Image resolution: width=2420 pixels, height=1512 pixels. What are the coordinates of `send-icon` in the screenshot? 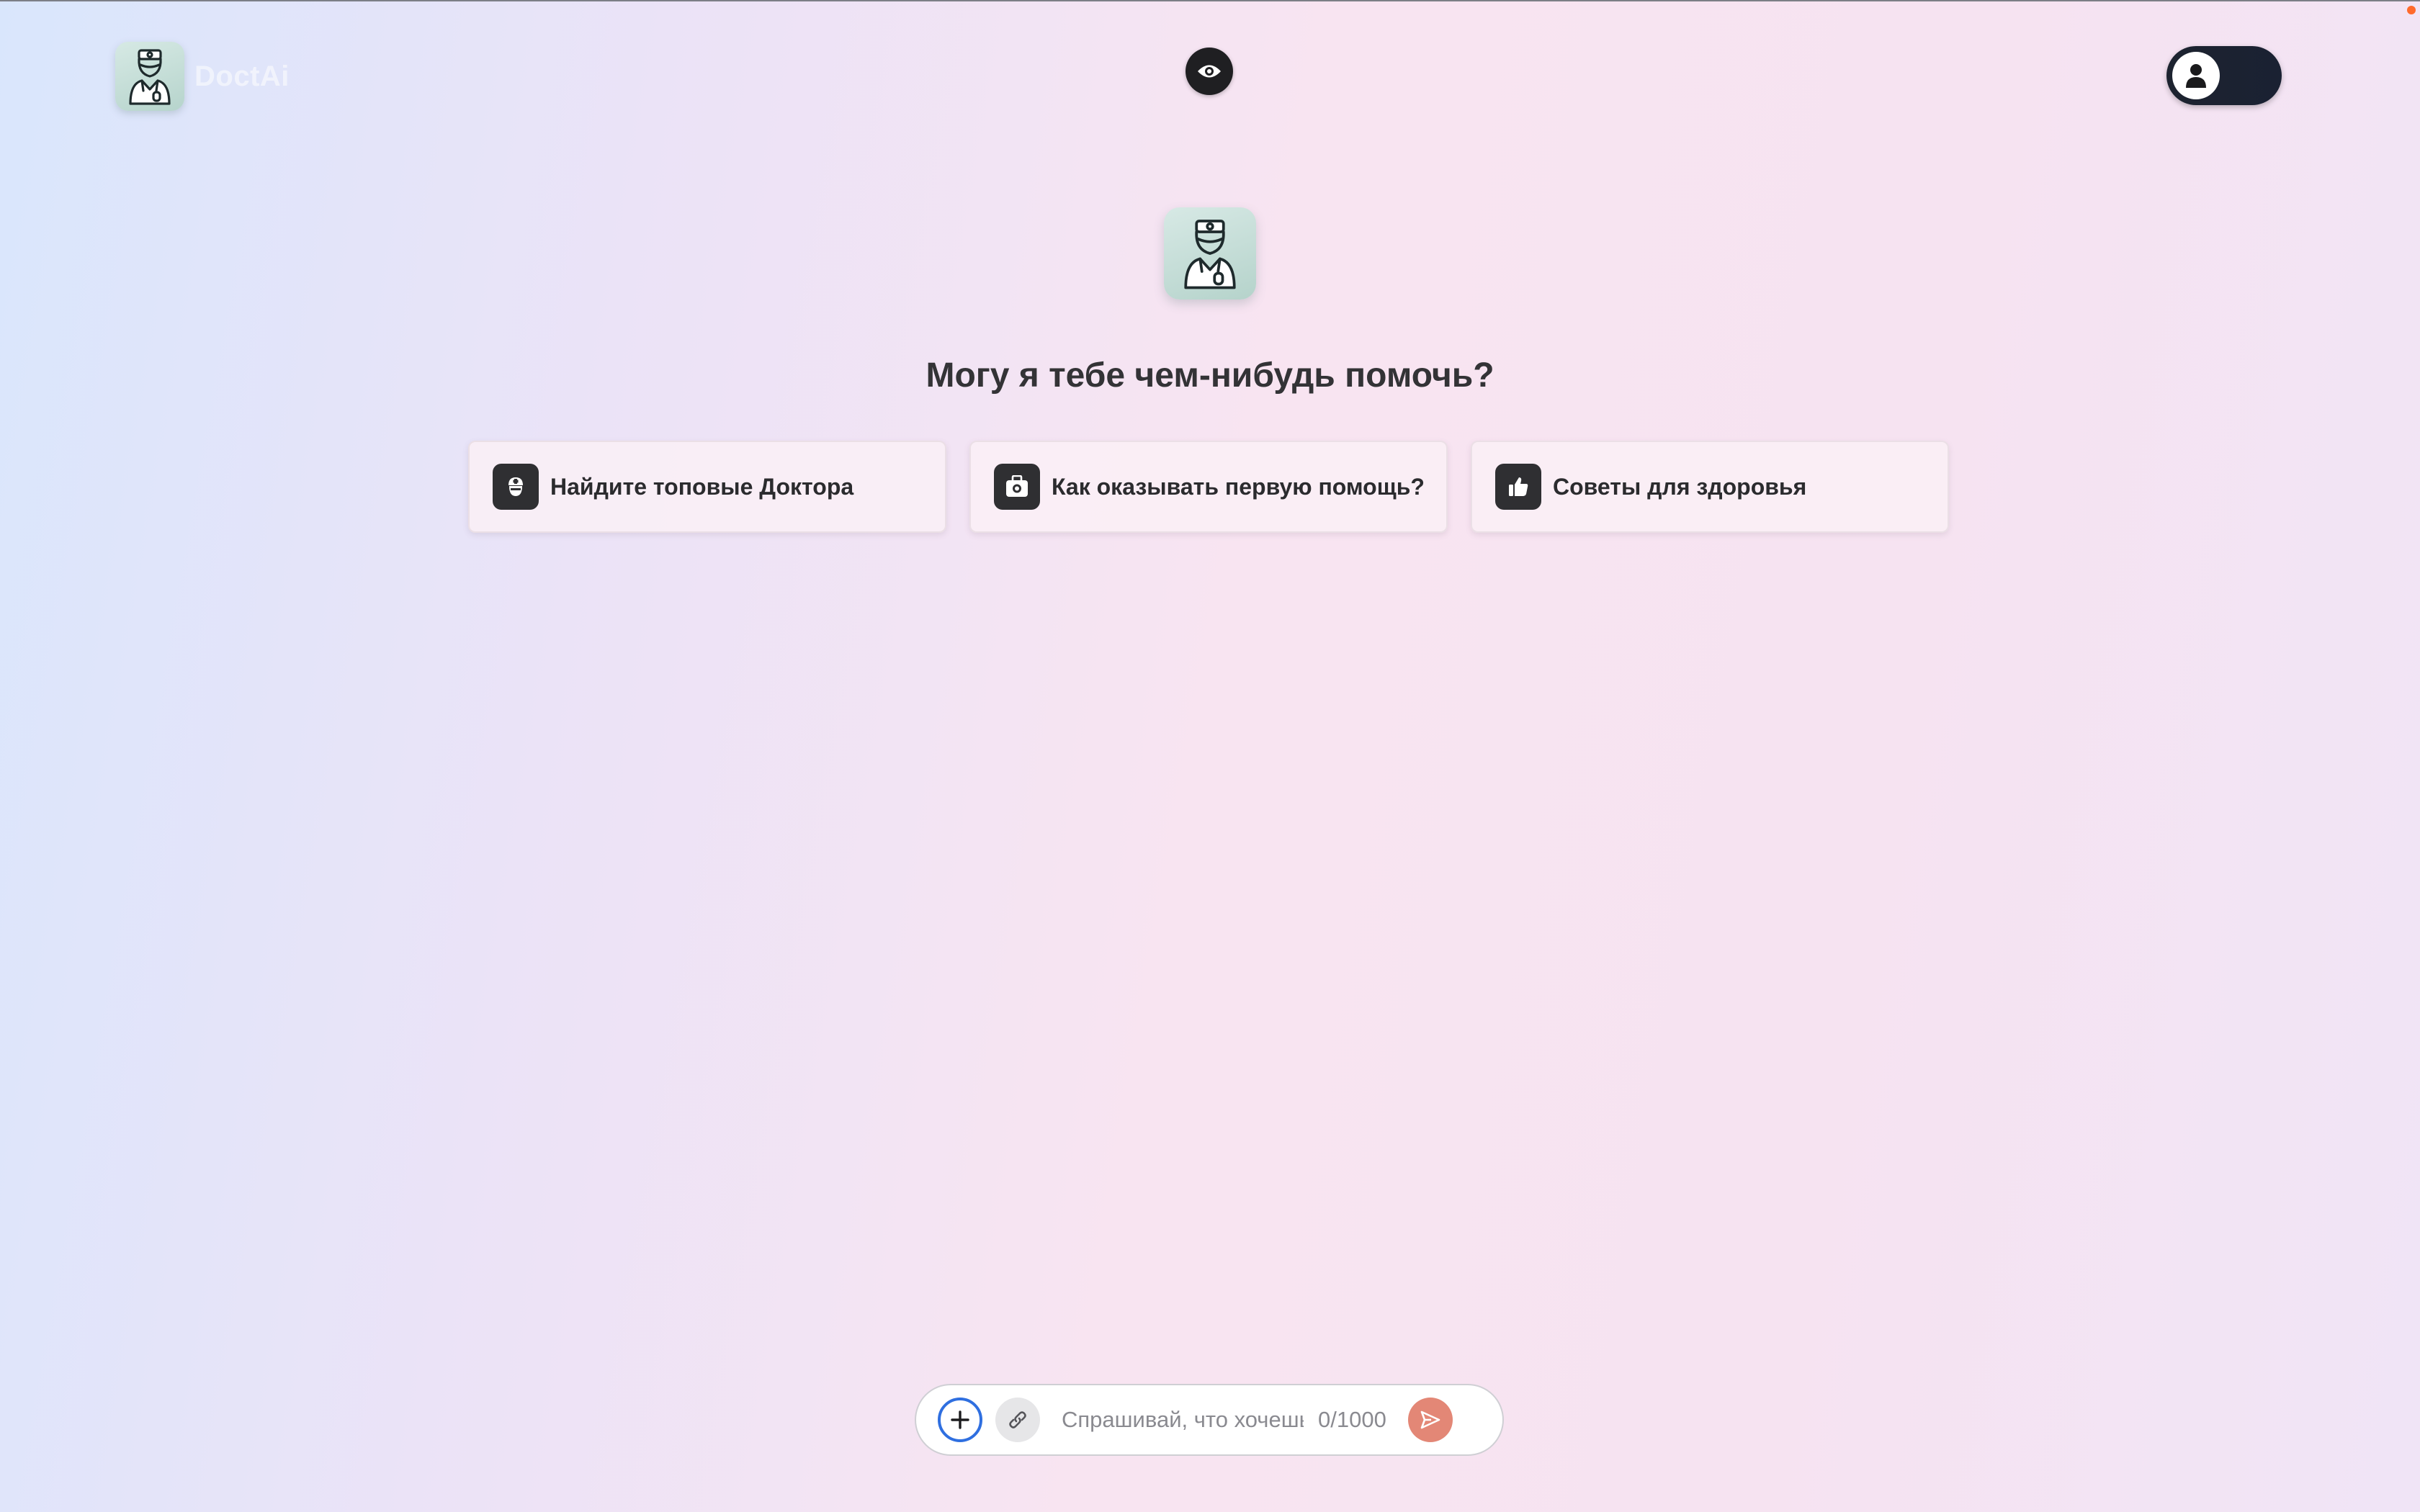 It's located at (1430, 1420).